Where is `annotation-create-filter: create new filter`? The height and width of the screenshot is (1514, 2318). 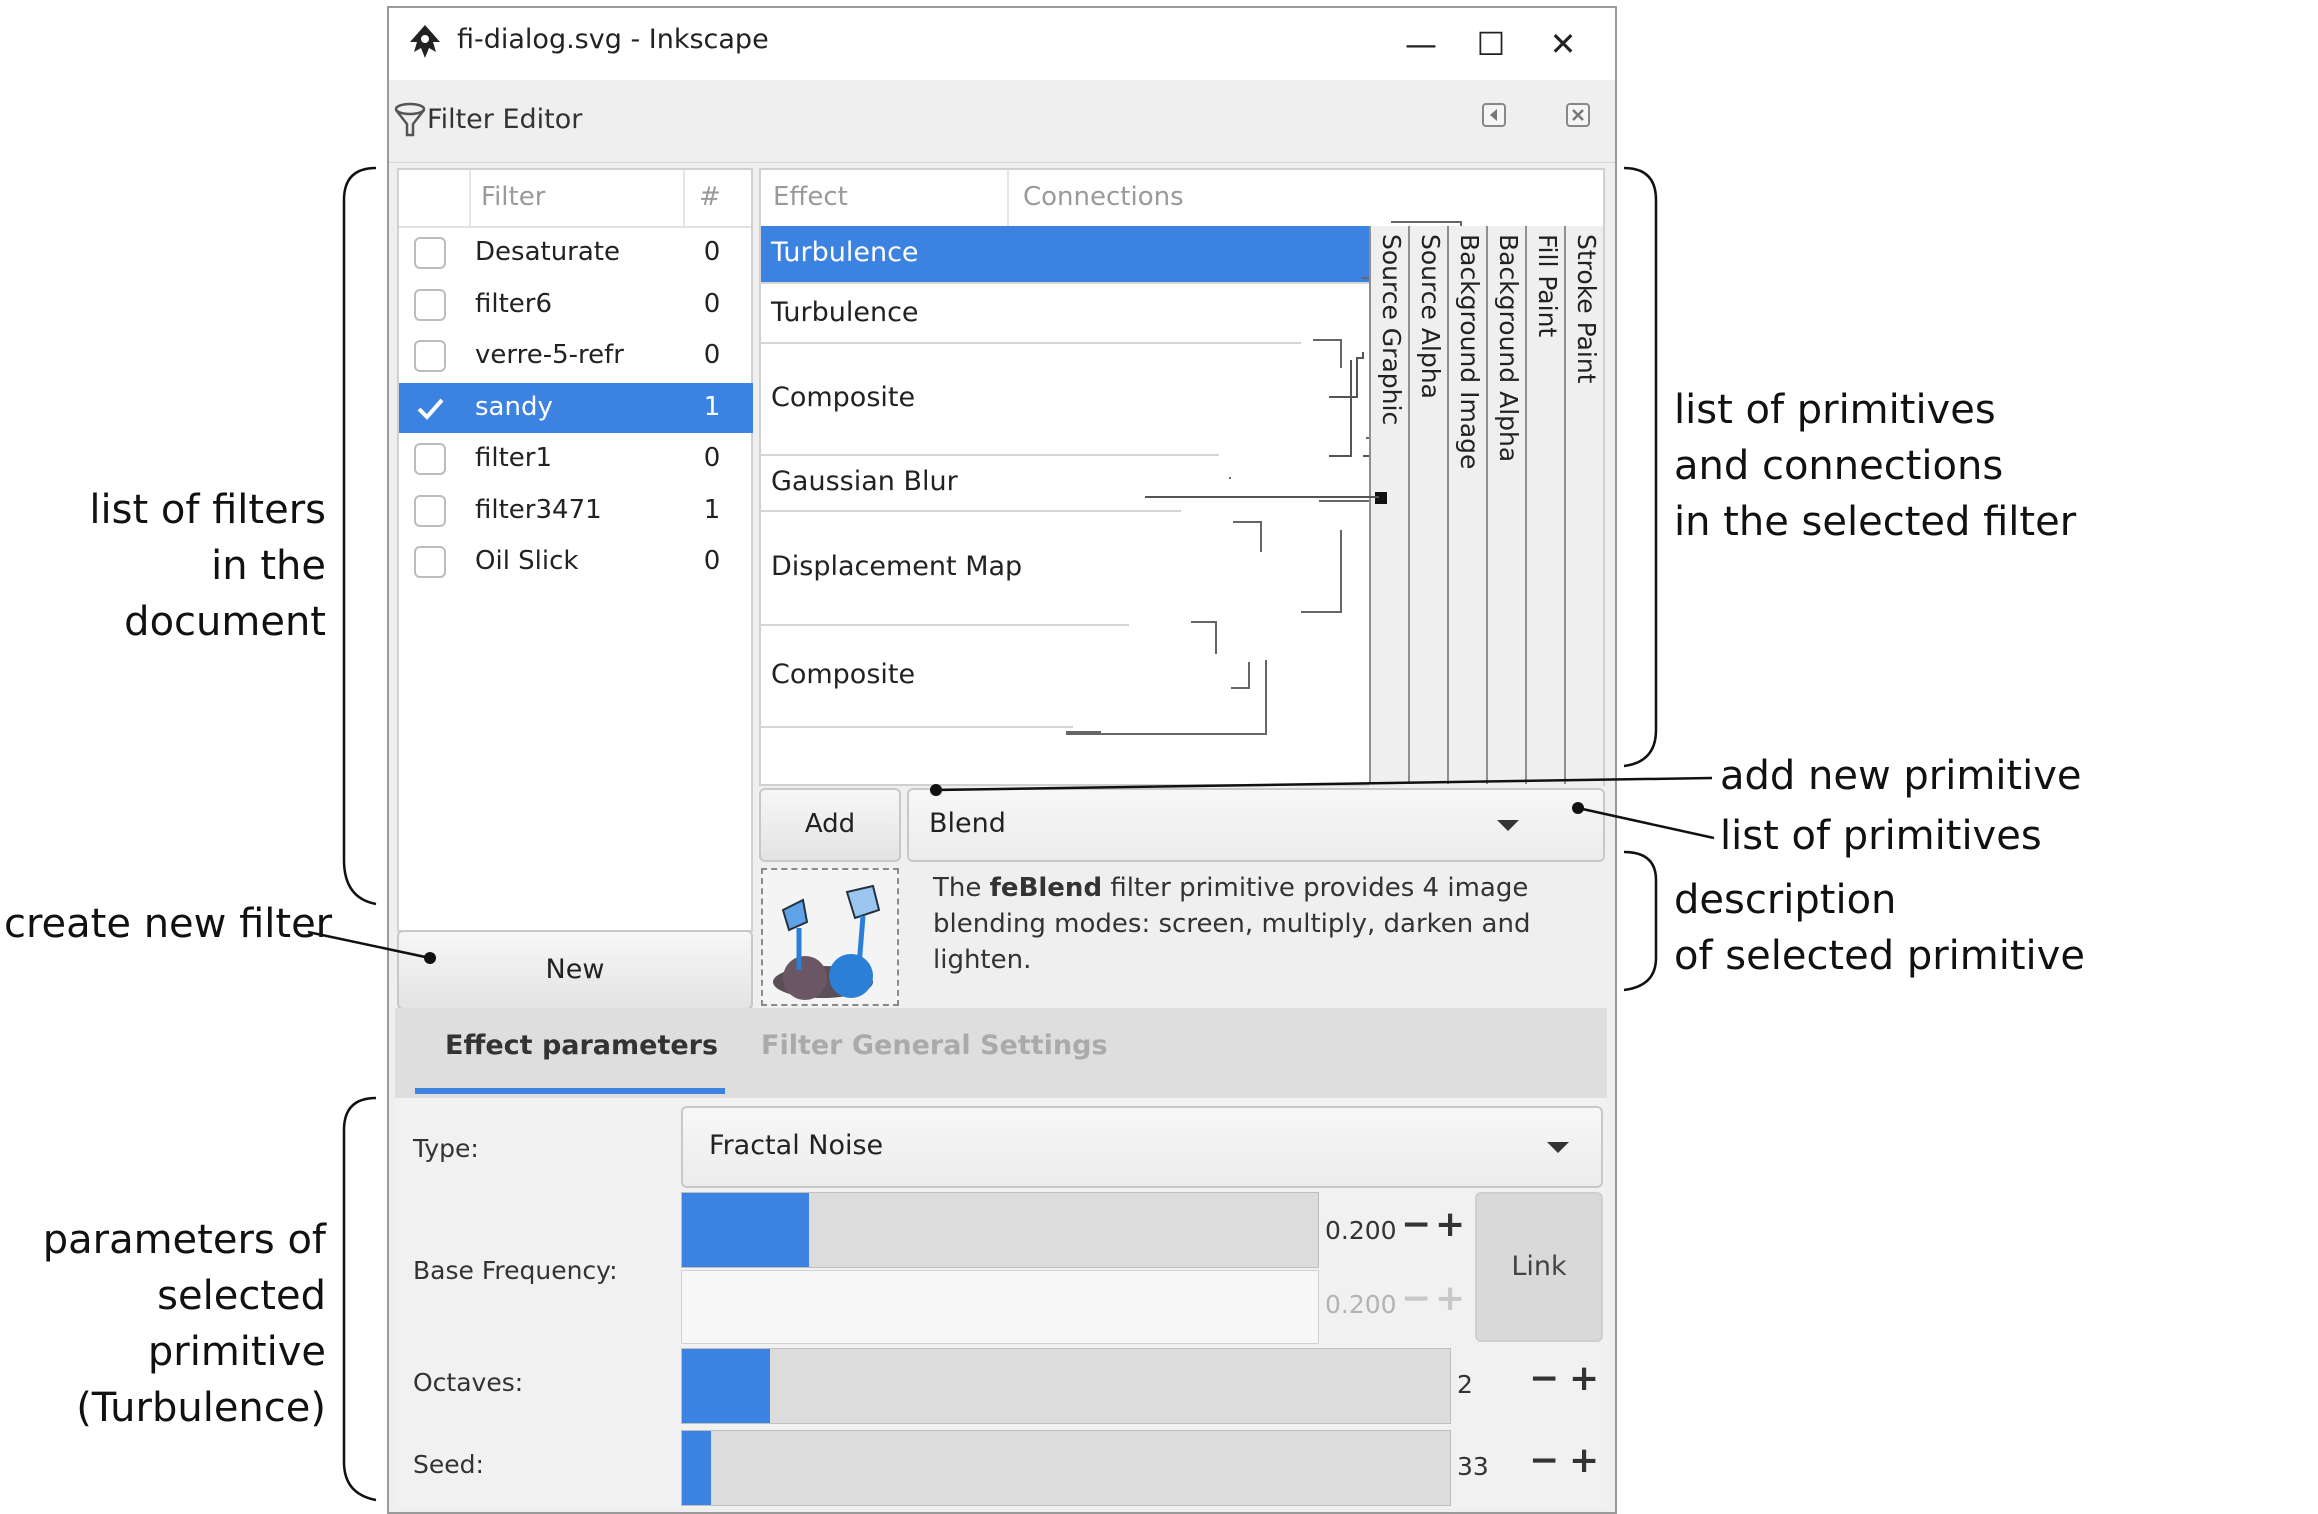 annotation-create-filter: create new filter is located at coordinates (168, 924).